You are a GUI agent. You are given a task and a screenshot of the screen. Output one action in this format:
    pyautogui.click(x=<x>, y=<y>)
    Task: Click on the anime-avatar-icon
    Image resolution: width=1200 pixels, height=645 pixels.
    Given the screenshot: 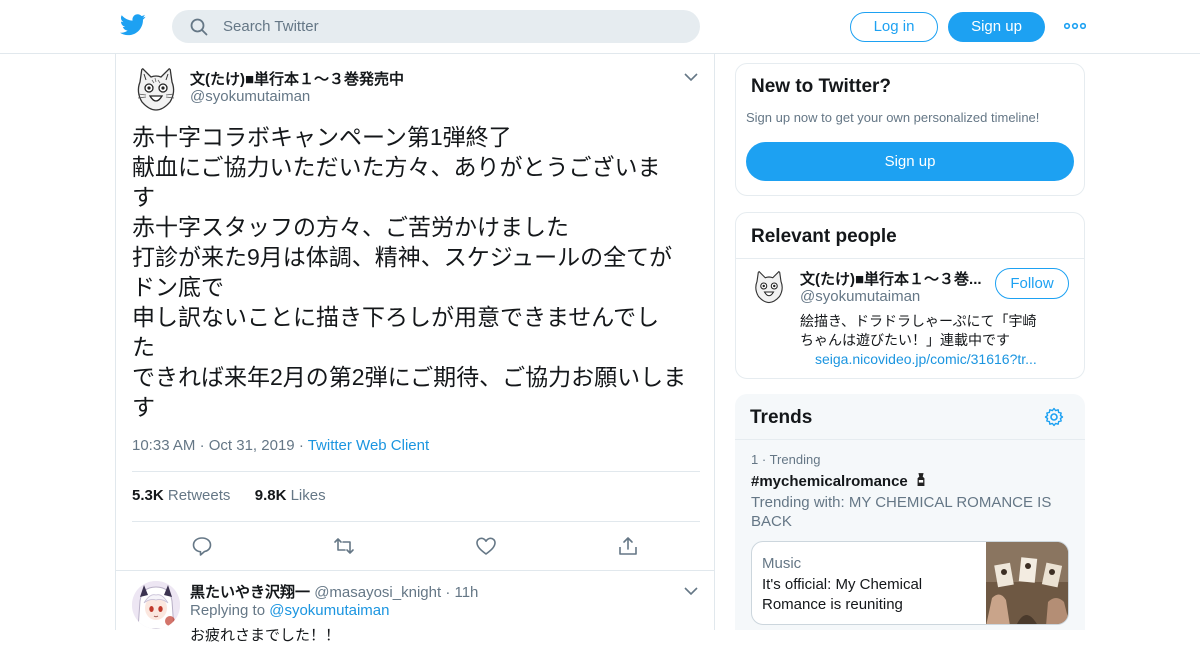 What is the action you would take?
    pyautogui.click(x=156, y=605)
    